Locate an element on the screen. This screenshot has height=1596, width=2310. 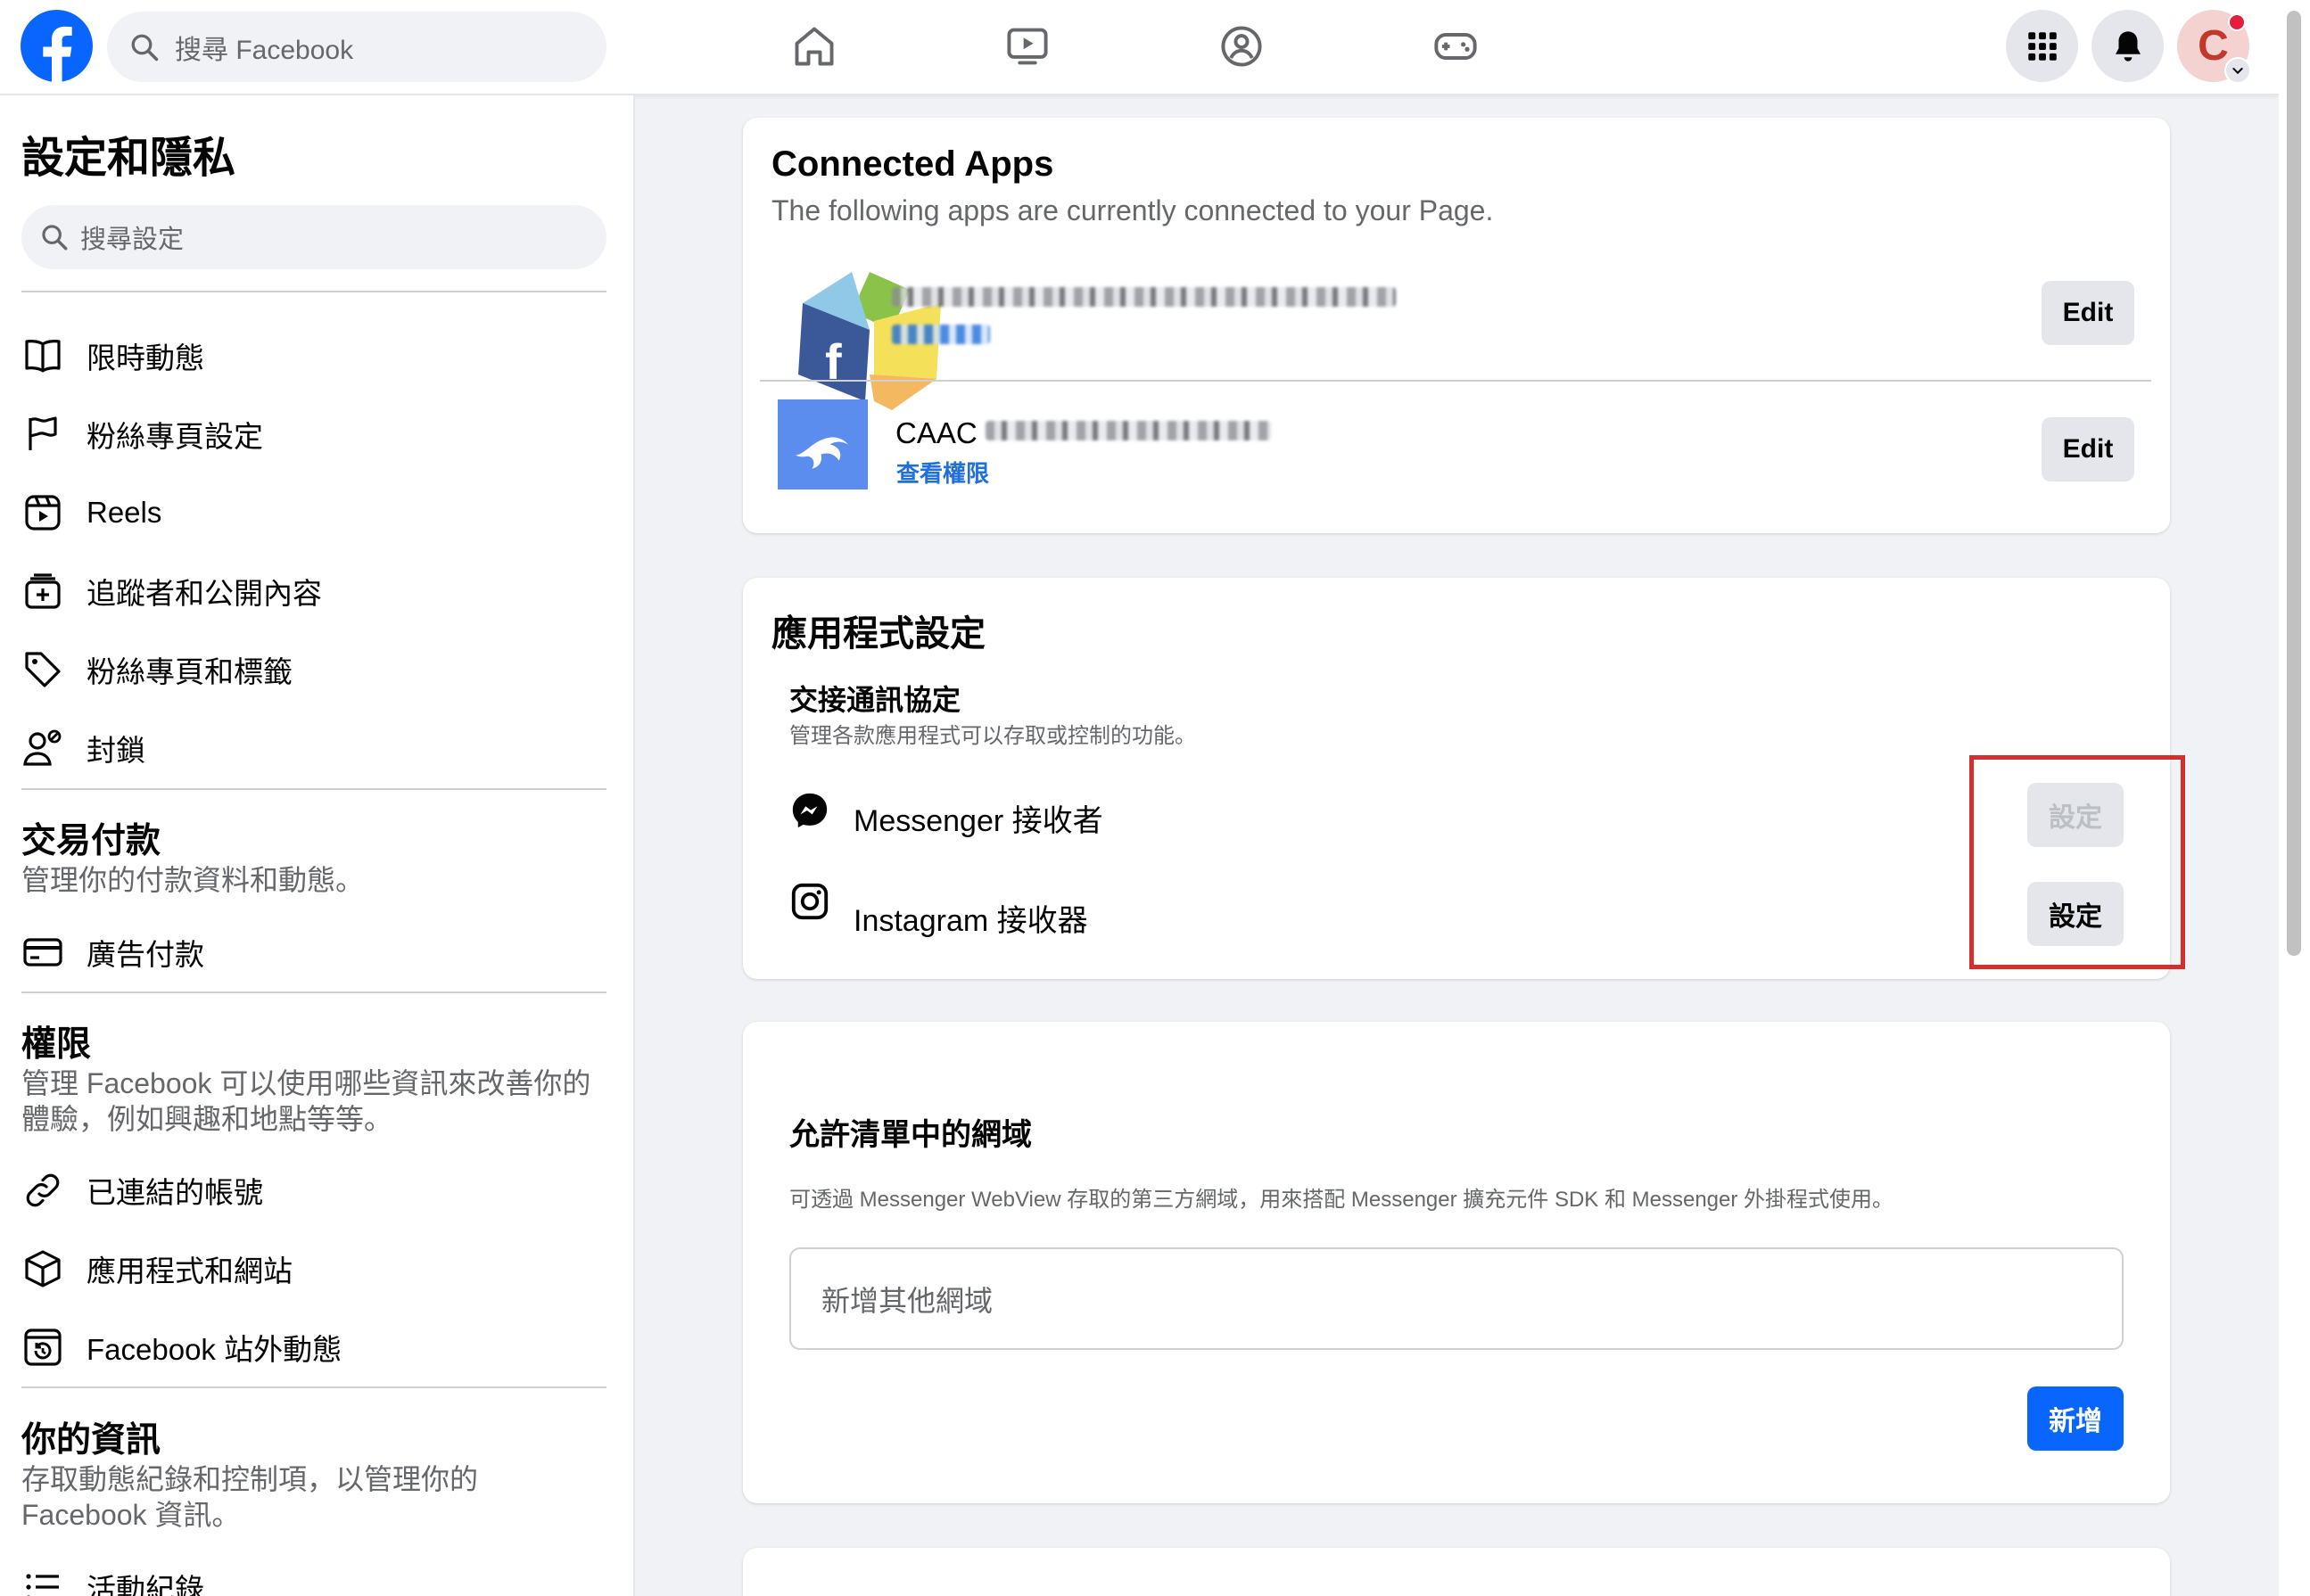
whitelist-title: 允許清單中的網域 is located at coordinates (910, 1135).